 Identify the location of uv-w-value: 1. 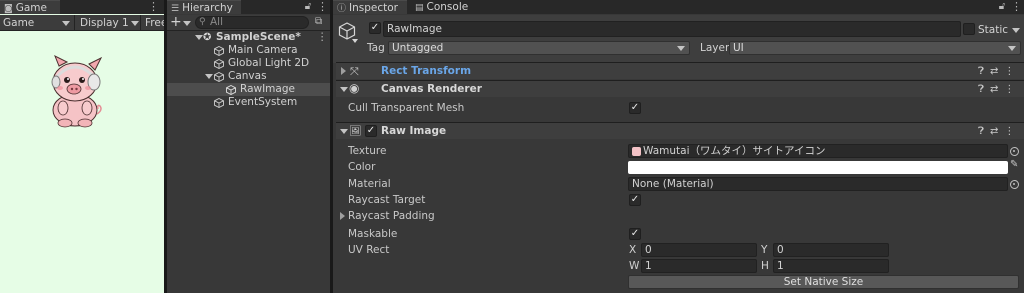
(648, 266).